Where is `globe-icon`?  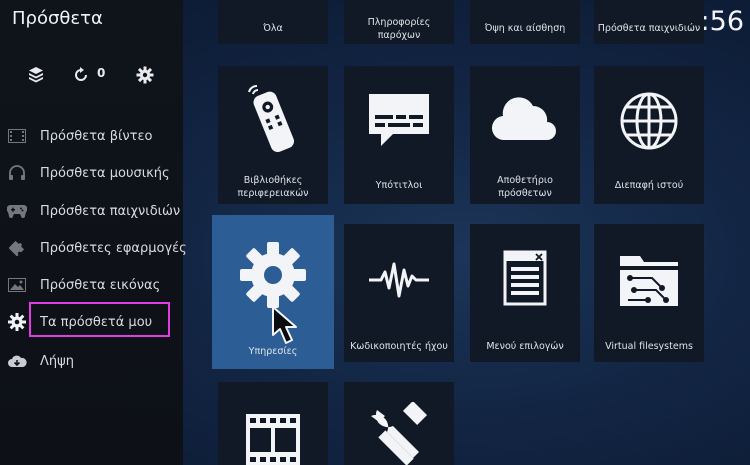 globe-icon is located at coordinates (649, 121).